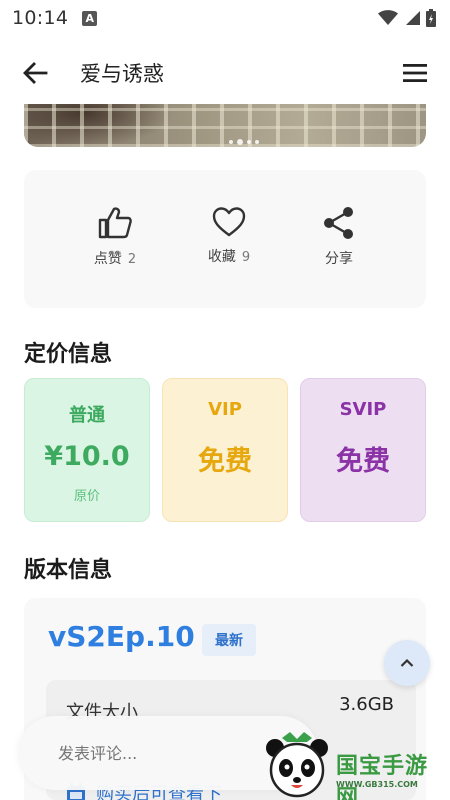 Image resolution: width=450 pixels, height=800 pixels. What do you see at coordinates (366, 704) in the screenshot?
I see `file-size-value: 3.6GB` at bounding box center [366, 704].